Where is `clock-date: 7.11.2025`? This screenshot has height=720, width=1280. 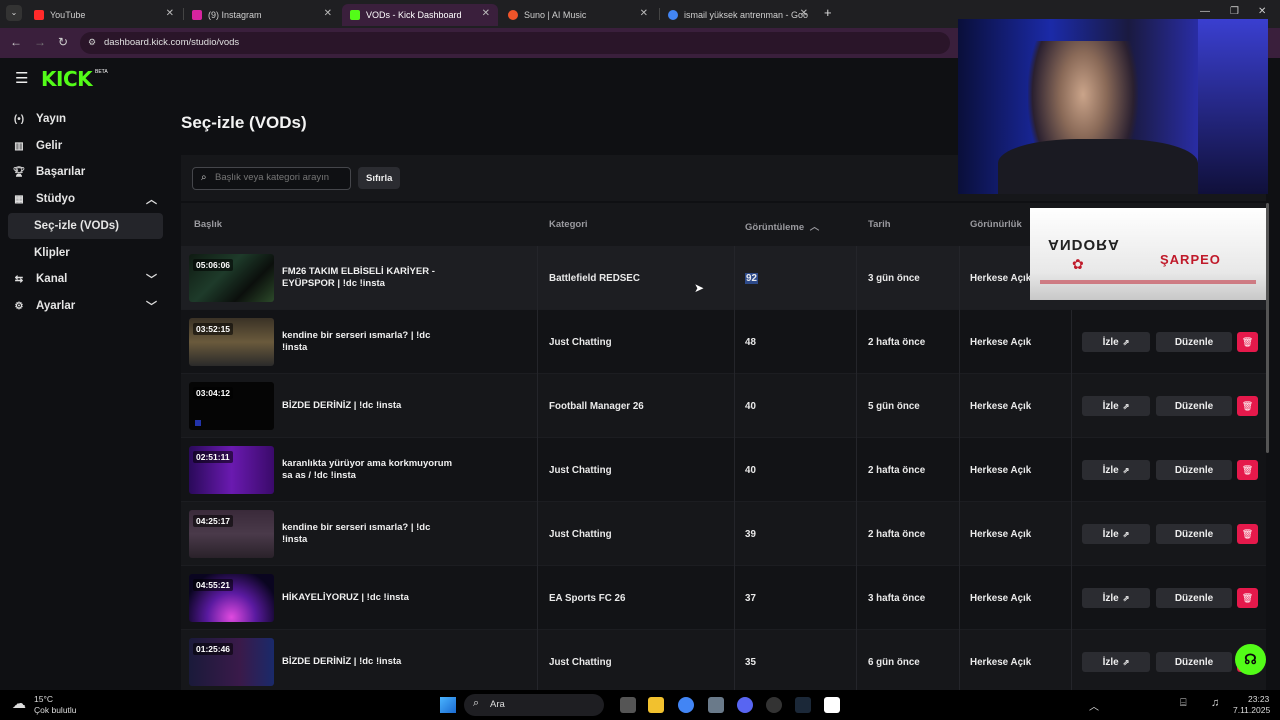 clock-date: 7.11.2025 is located at coordinates (1251, 710).